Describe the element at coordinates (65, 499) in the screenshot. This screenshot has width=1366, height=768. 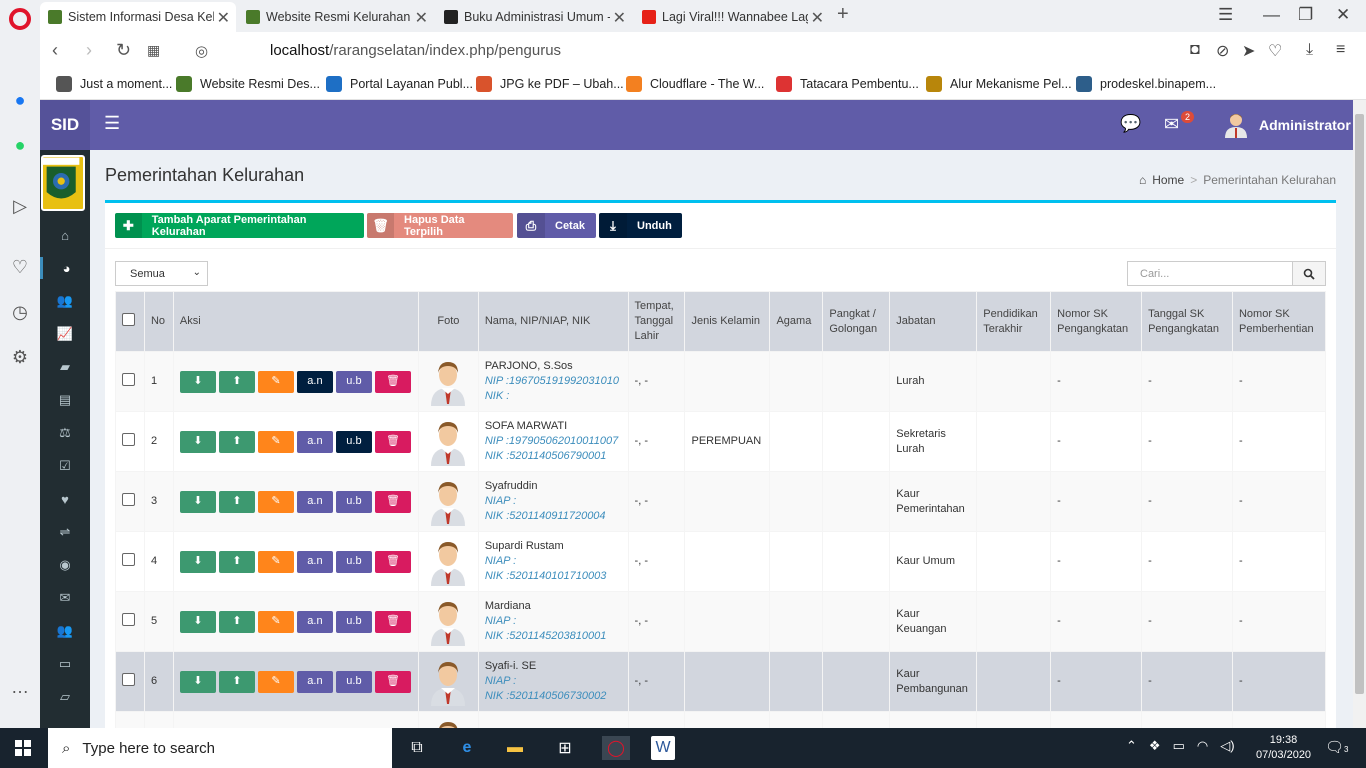
I see `sidebar-heart: ♥` at that location.